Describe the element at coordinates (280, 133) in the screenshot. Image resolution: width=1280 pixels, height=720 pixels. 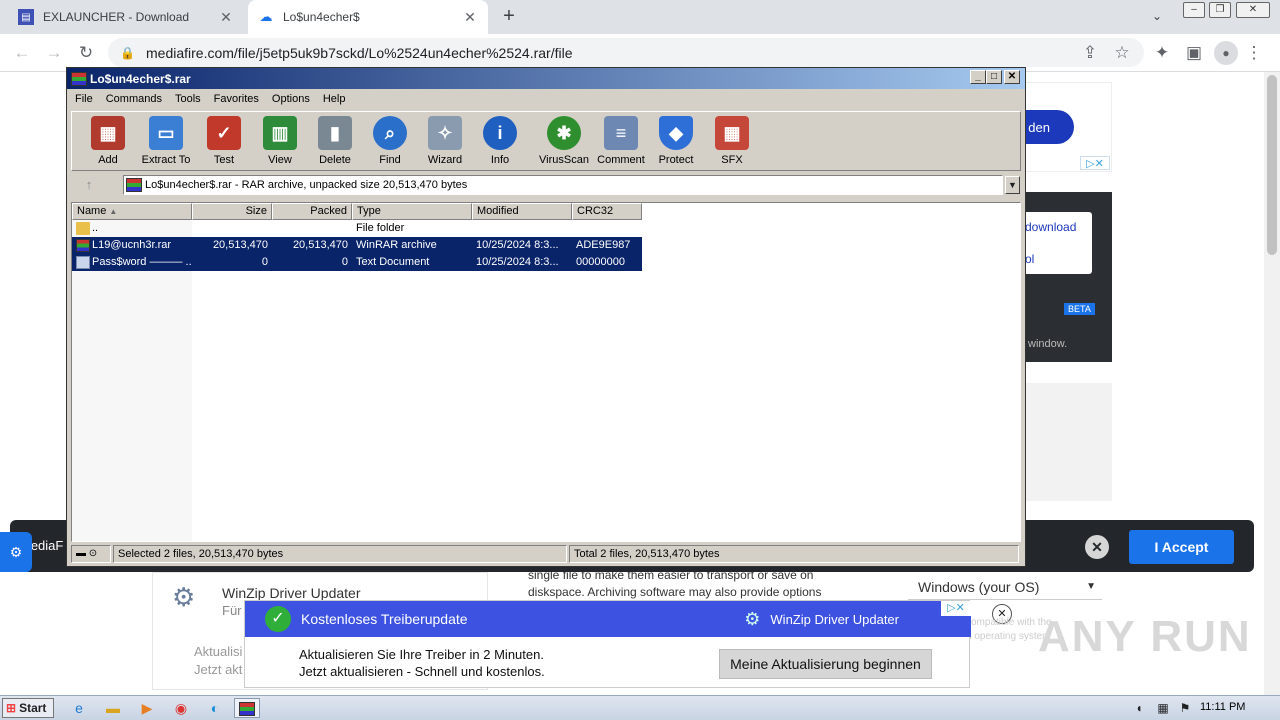
I see `book-view-icon: ▥` at that location.